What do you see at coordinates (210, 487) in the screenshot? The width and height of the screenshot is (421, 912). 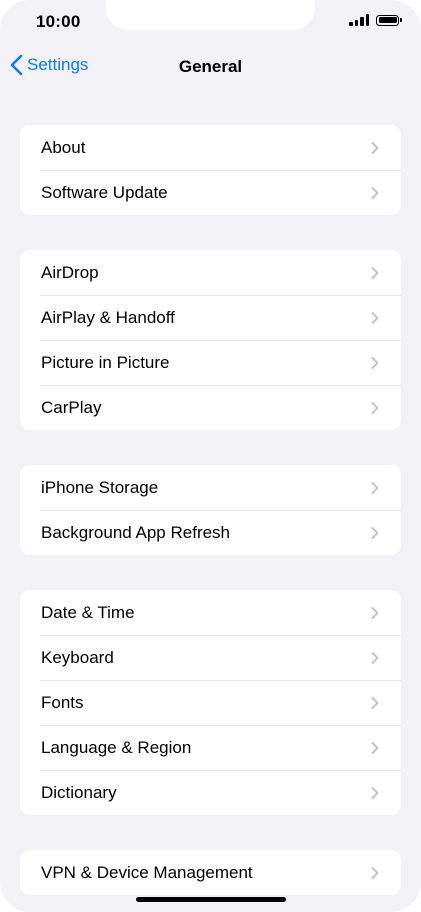 I see `list-item-iphone-storage: iPhone Storage` at bounding box center [210, 487].